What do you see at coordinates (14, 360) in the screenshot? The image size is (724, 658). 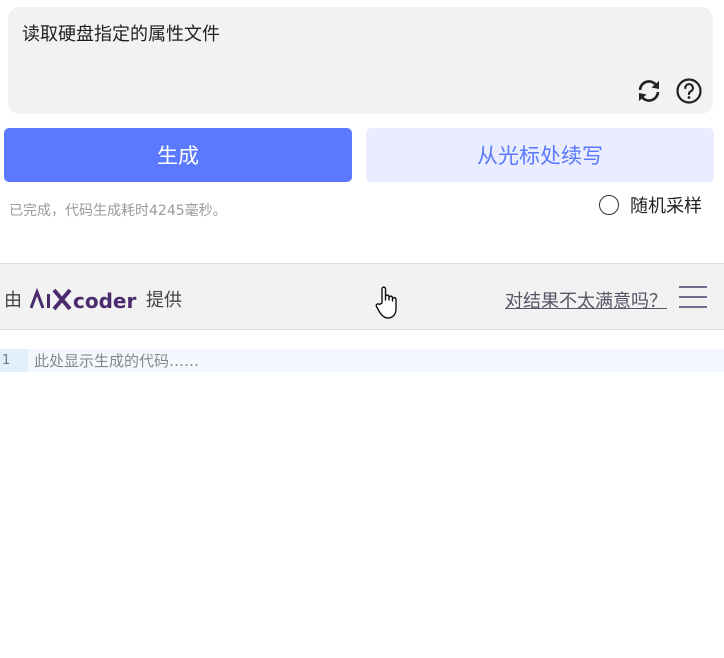 I see `line-number: 1` at bounding box center [14, 360].